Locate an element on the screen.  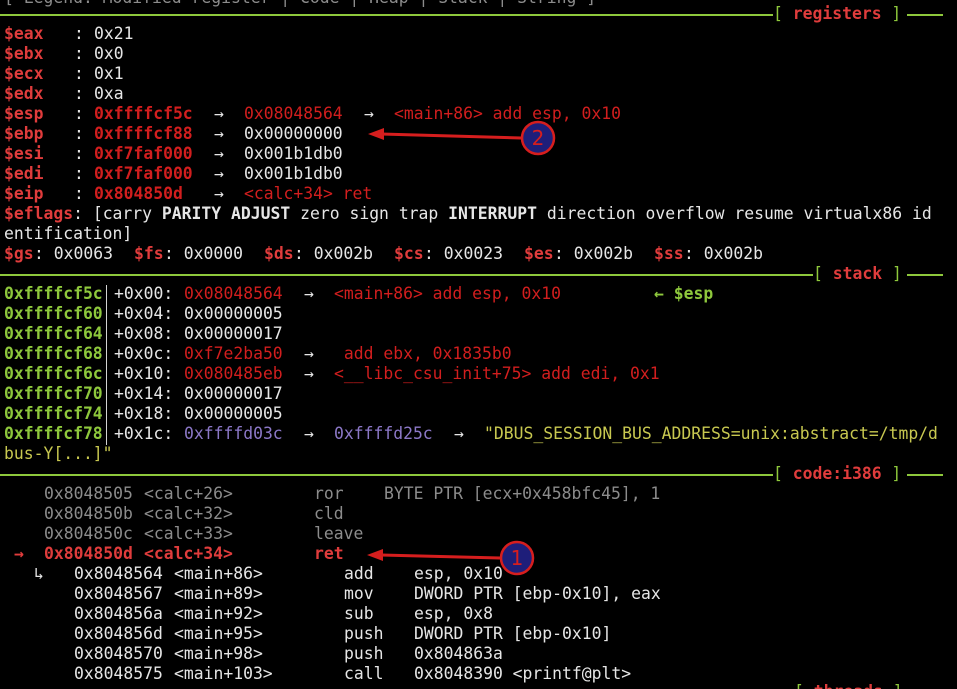
registers-header: [ registers ] is located at coordinates (478, 14).